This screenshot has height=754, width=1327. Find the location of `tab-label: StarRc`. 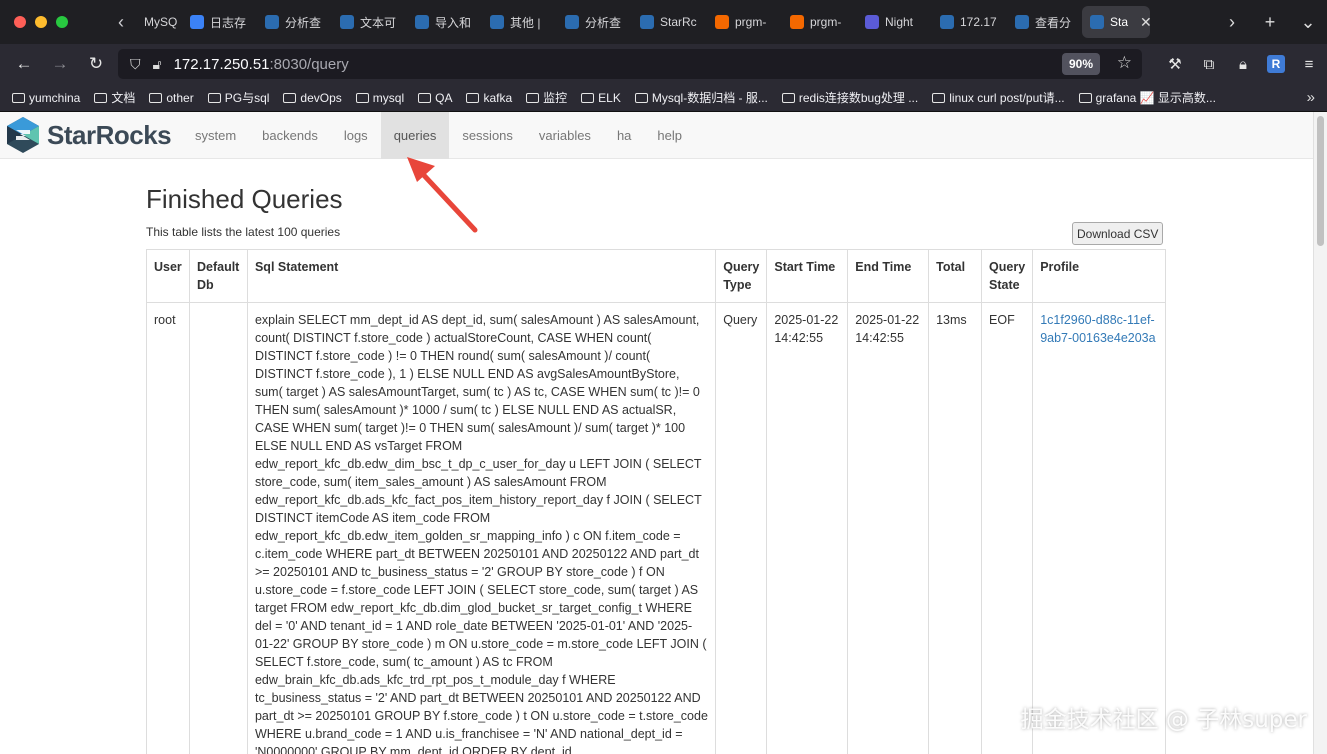

tab-label: StarRc is located at coordinates (678, 22).